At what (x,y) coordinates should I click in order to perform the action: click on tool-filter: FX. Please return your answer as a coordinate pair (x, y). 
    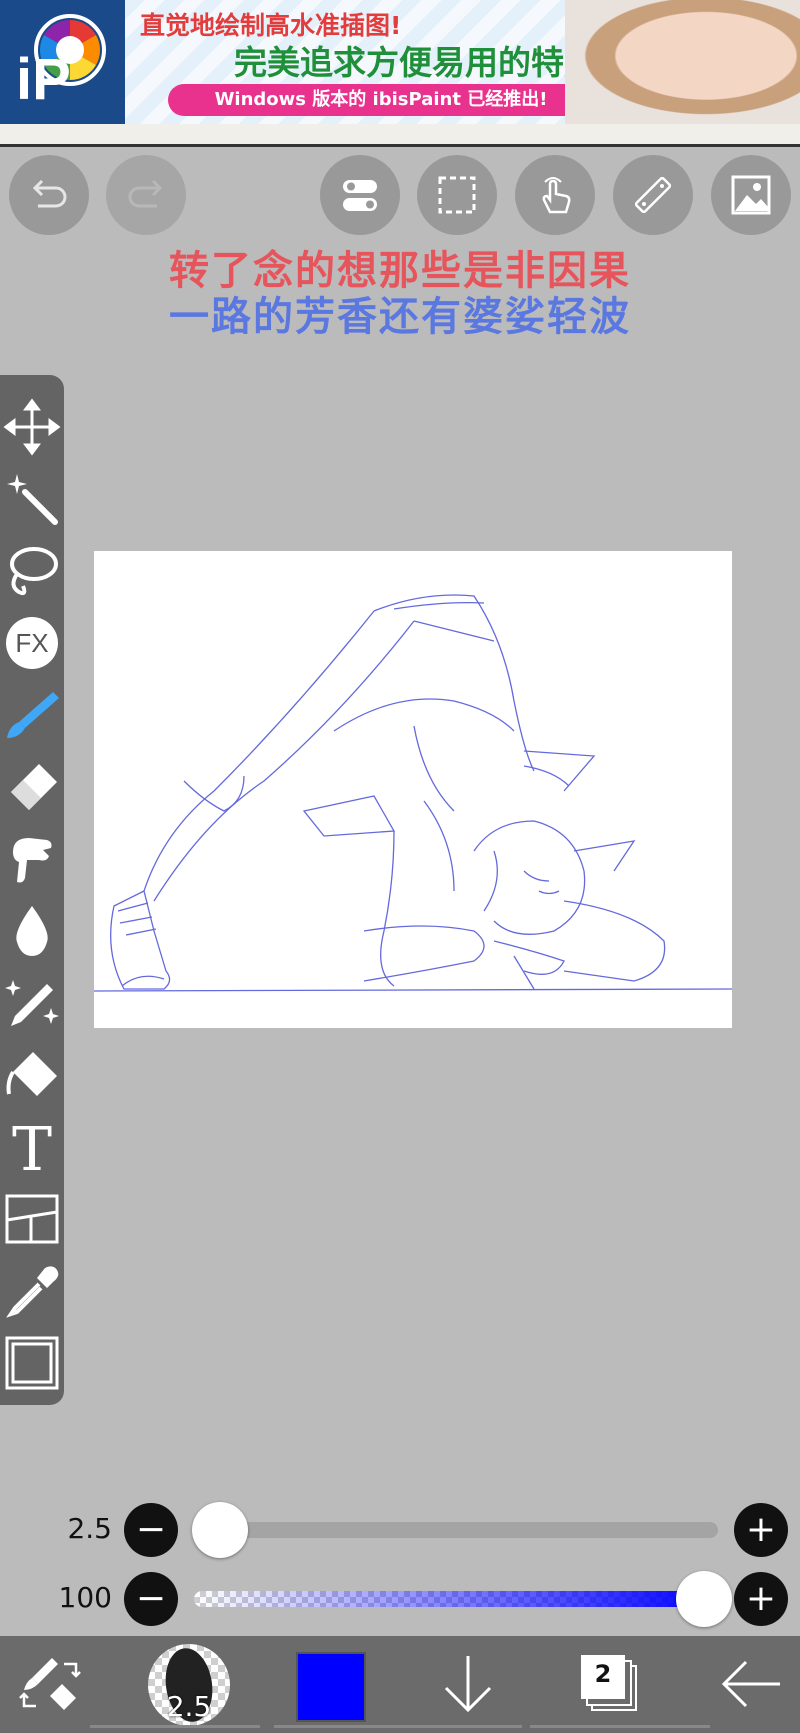
    Looking at the image, I should click on (32, 643).